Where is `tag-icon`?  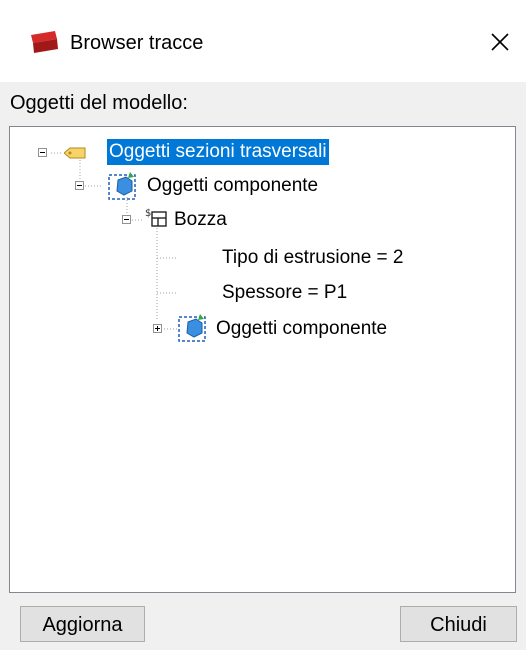 tag-icon is located at coordinates (75, 153).